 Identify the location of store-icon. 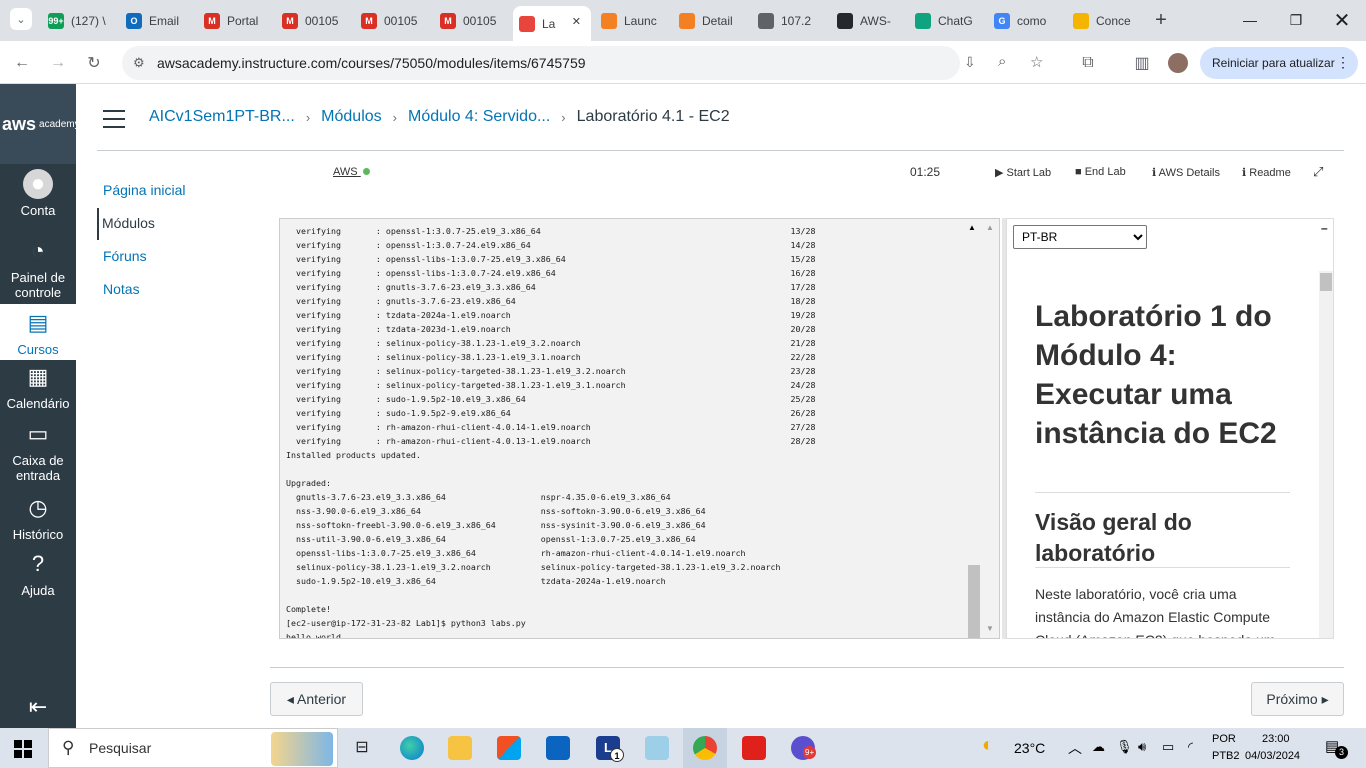
(509, 748).